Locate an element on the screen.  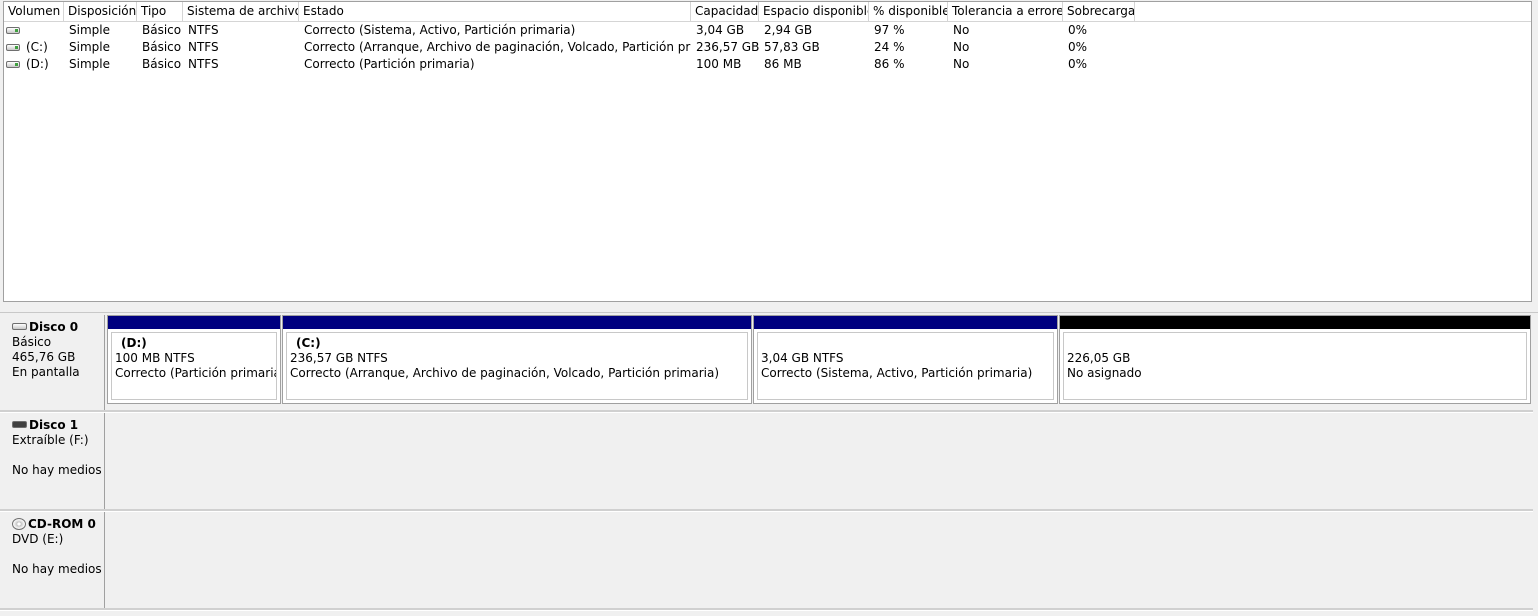
cdrom-0-state: No hay medios is located at coordinates (57, 569).